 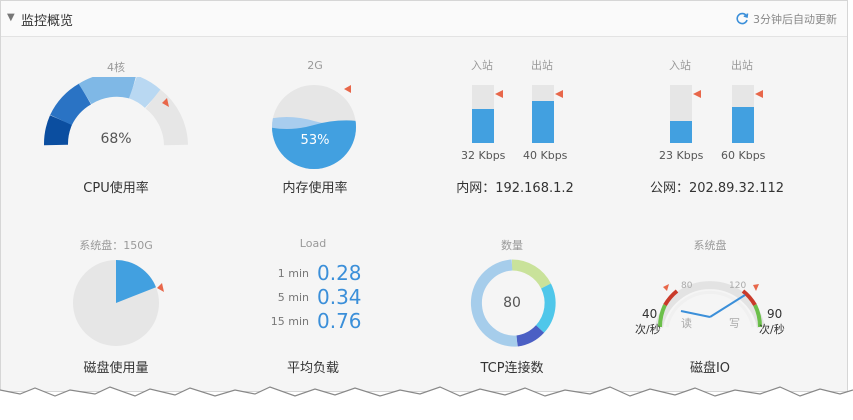 What do you see at coordinates (738, 286) in the screenshot?
I see `io-tick-high: 120` at bounding box center [738, 286].